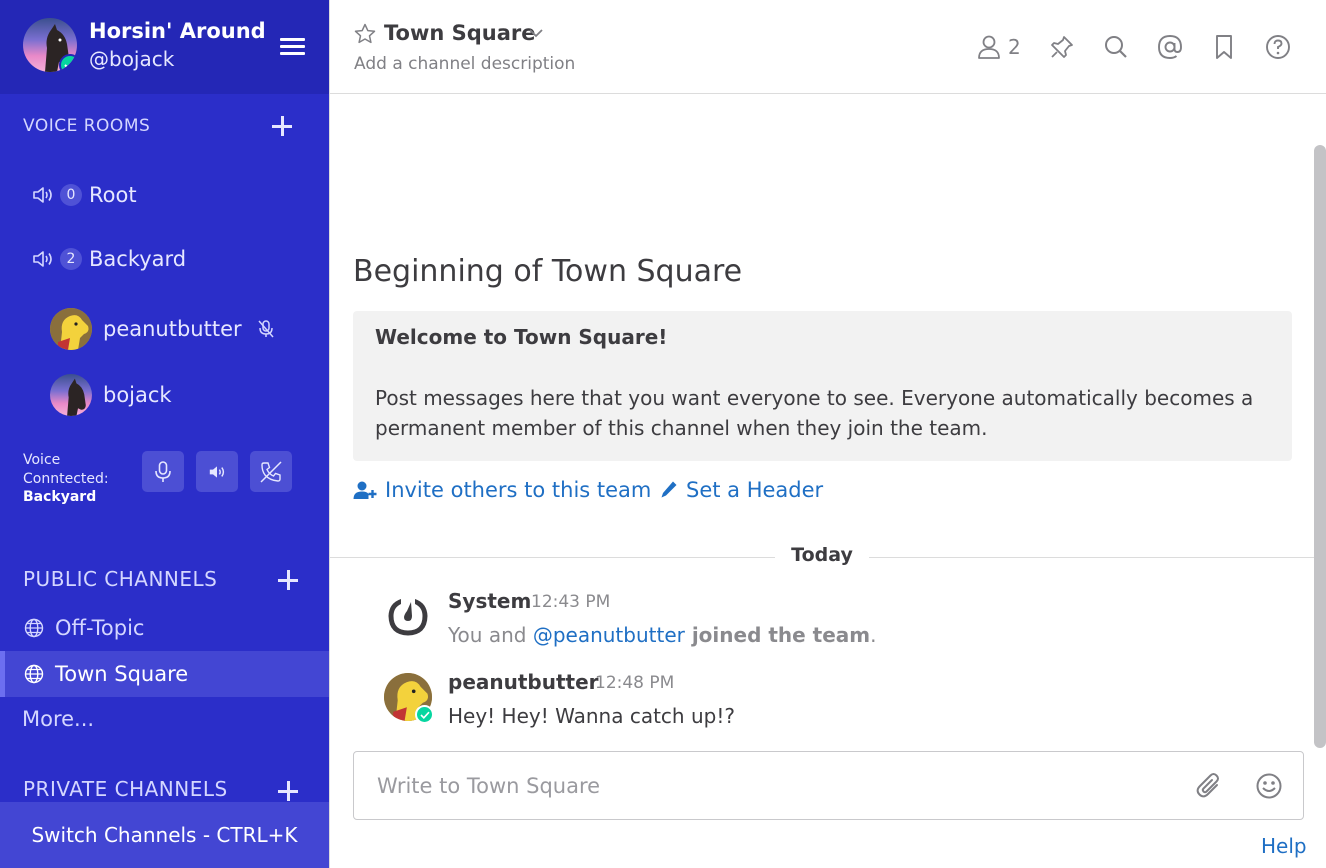 This screenshot has height=868, width=1326. What do you see at coordinates (76, 397) in the screenshot?
I see `horse-head-icon` at bounding box center [76, 397].